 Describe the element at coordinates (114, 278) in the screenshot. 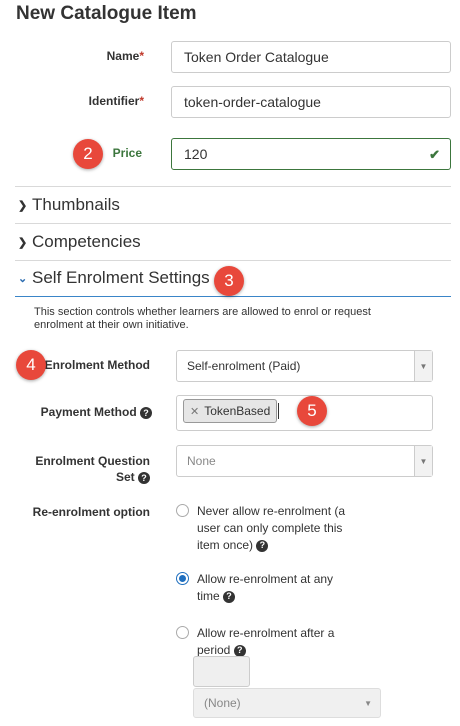

I see `section-self-enrolment: ⌄ Self Enrolment Settings` at that location.